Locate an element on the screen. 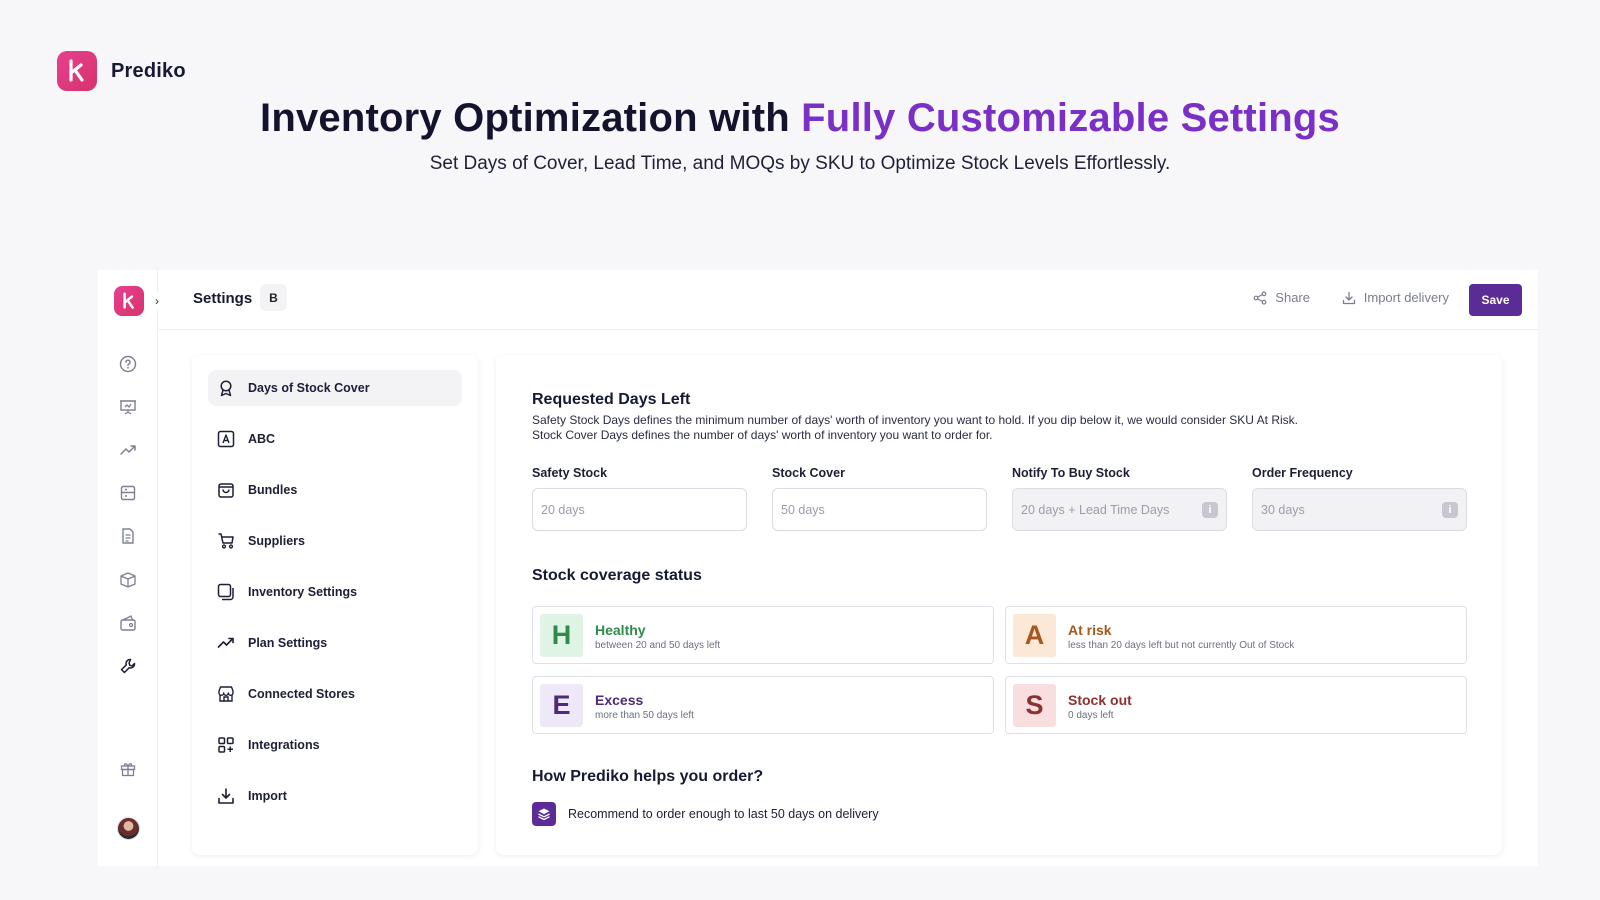 The height and width of the screenshot is (900, 1600). status-desc: 0 days left is located at coordinates (1091, 715).